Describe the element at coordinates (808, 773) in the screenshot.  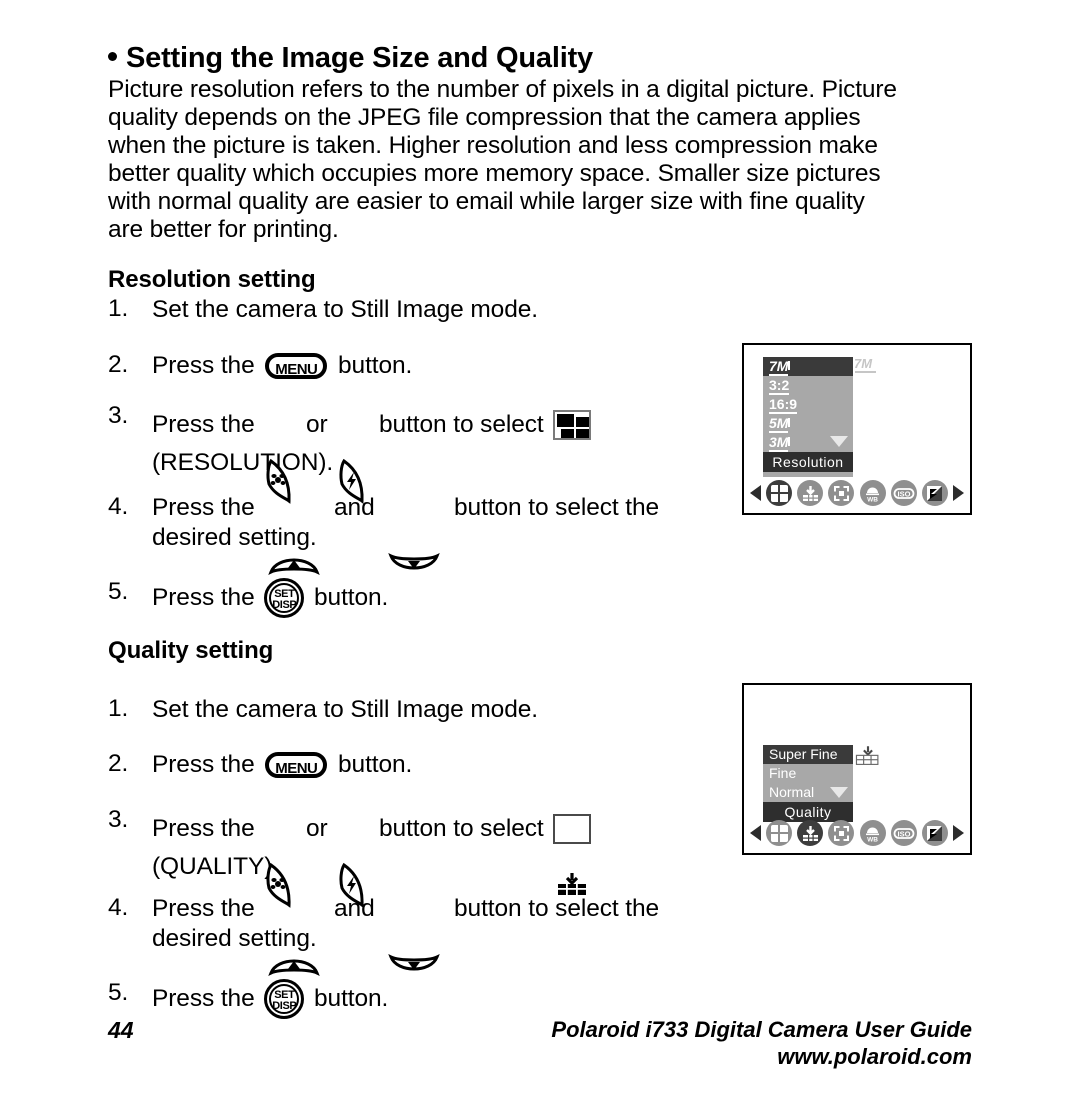
I see `menu-item-fine: Fine` at that location.